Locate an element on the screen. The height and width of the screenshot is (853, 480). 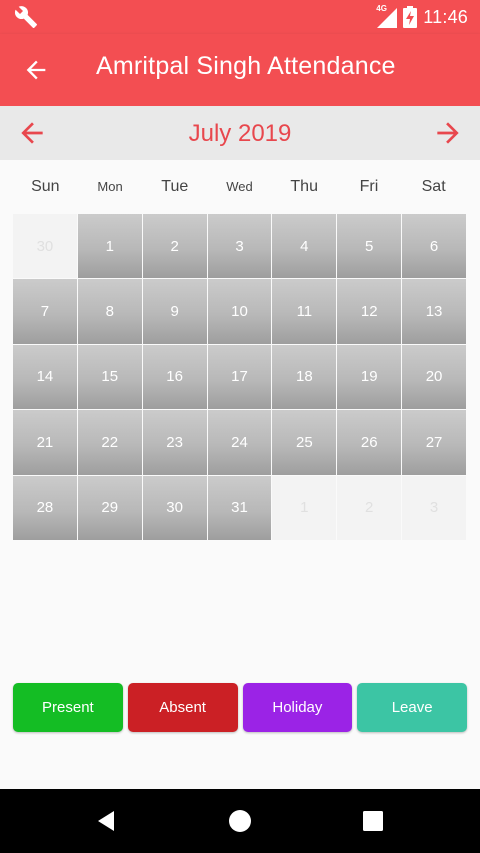
calendar-day-outside: 3 is located at coordinates (434, 507).